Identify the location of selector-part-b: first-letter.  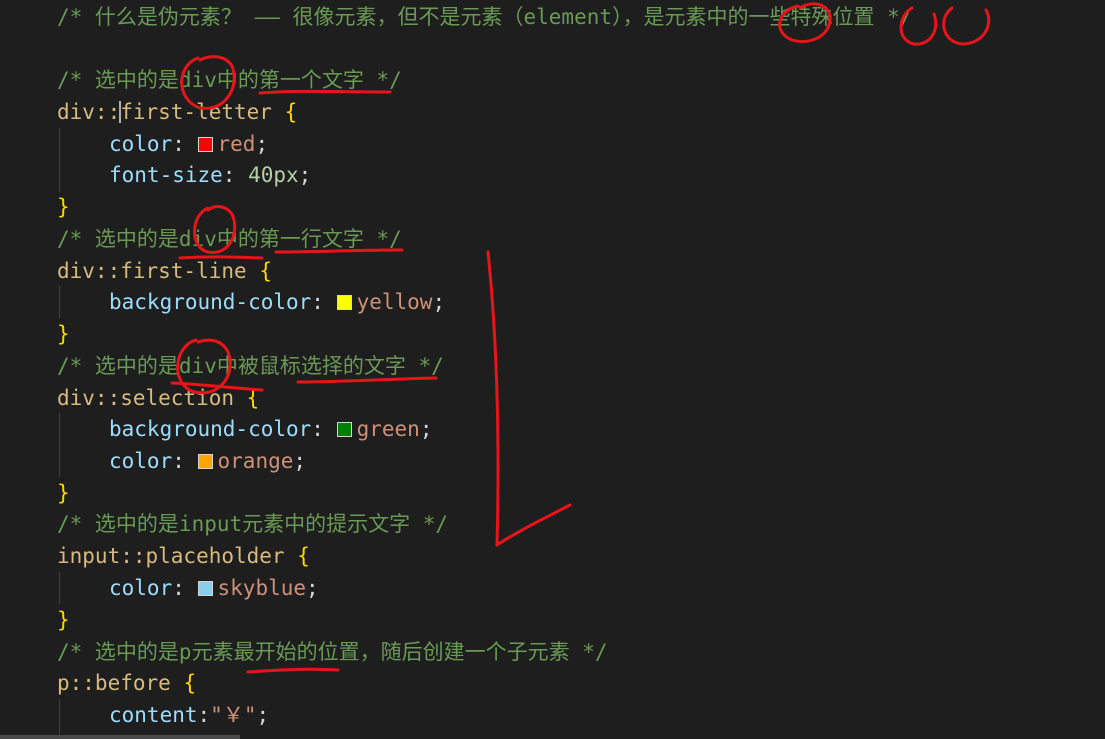
(196, 112).